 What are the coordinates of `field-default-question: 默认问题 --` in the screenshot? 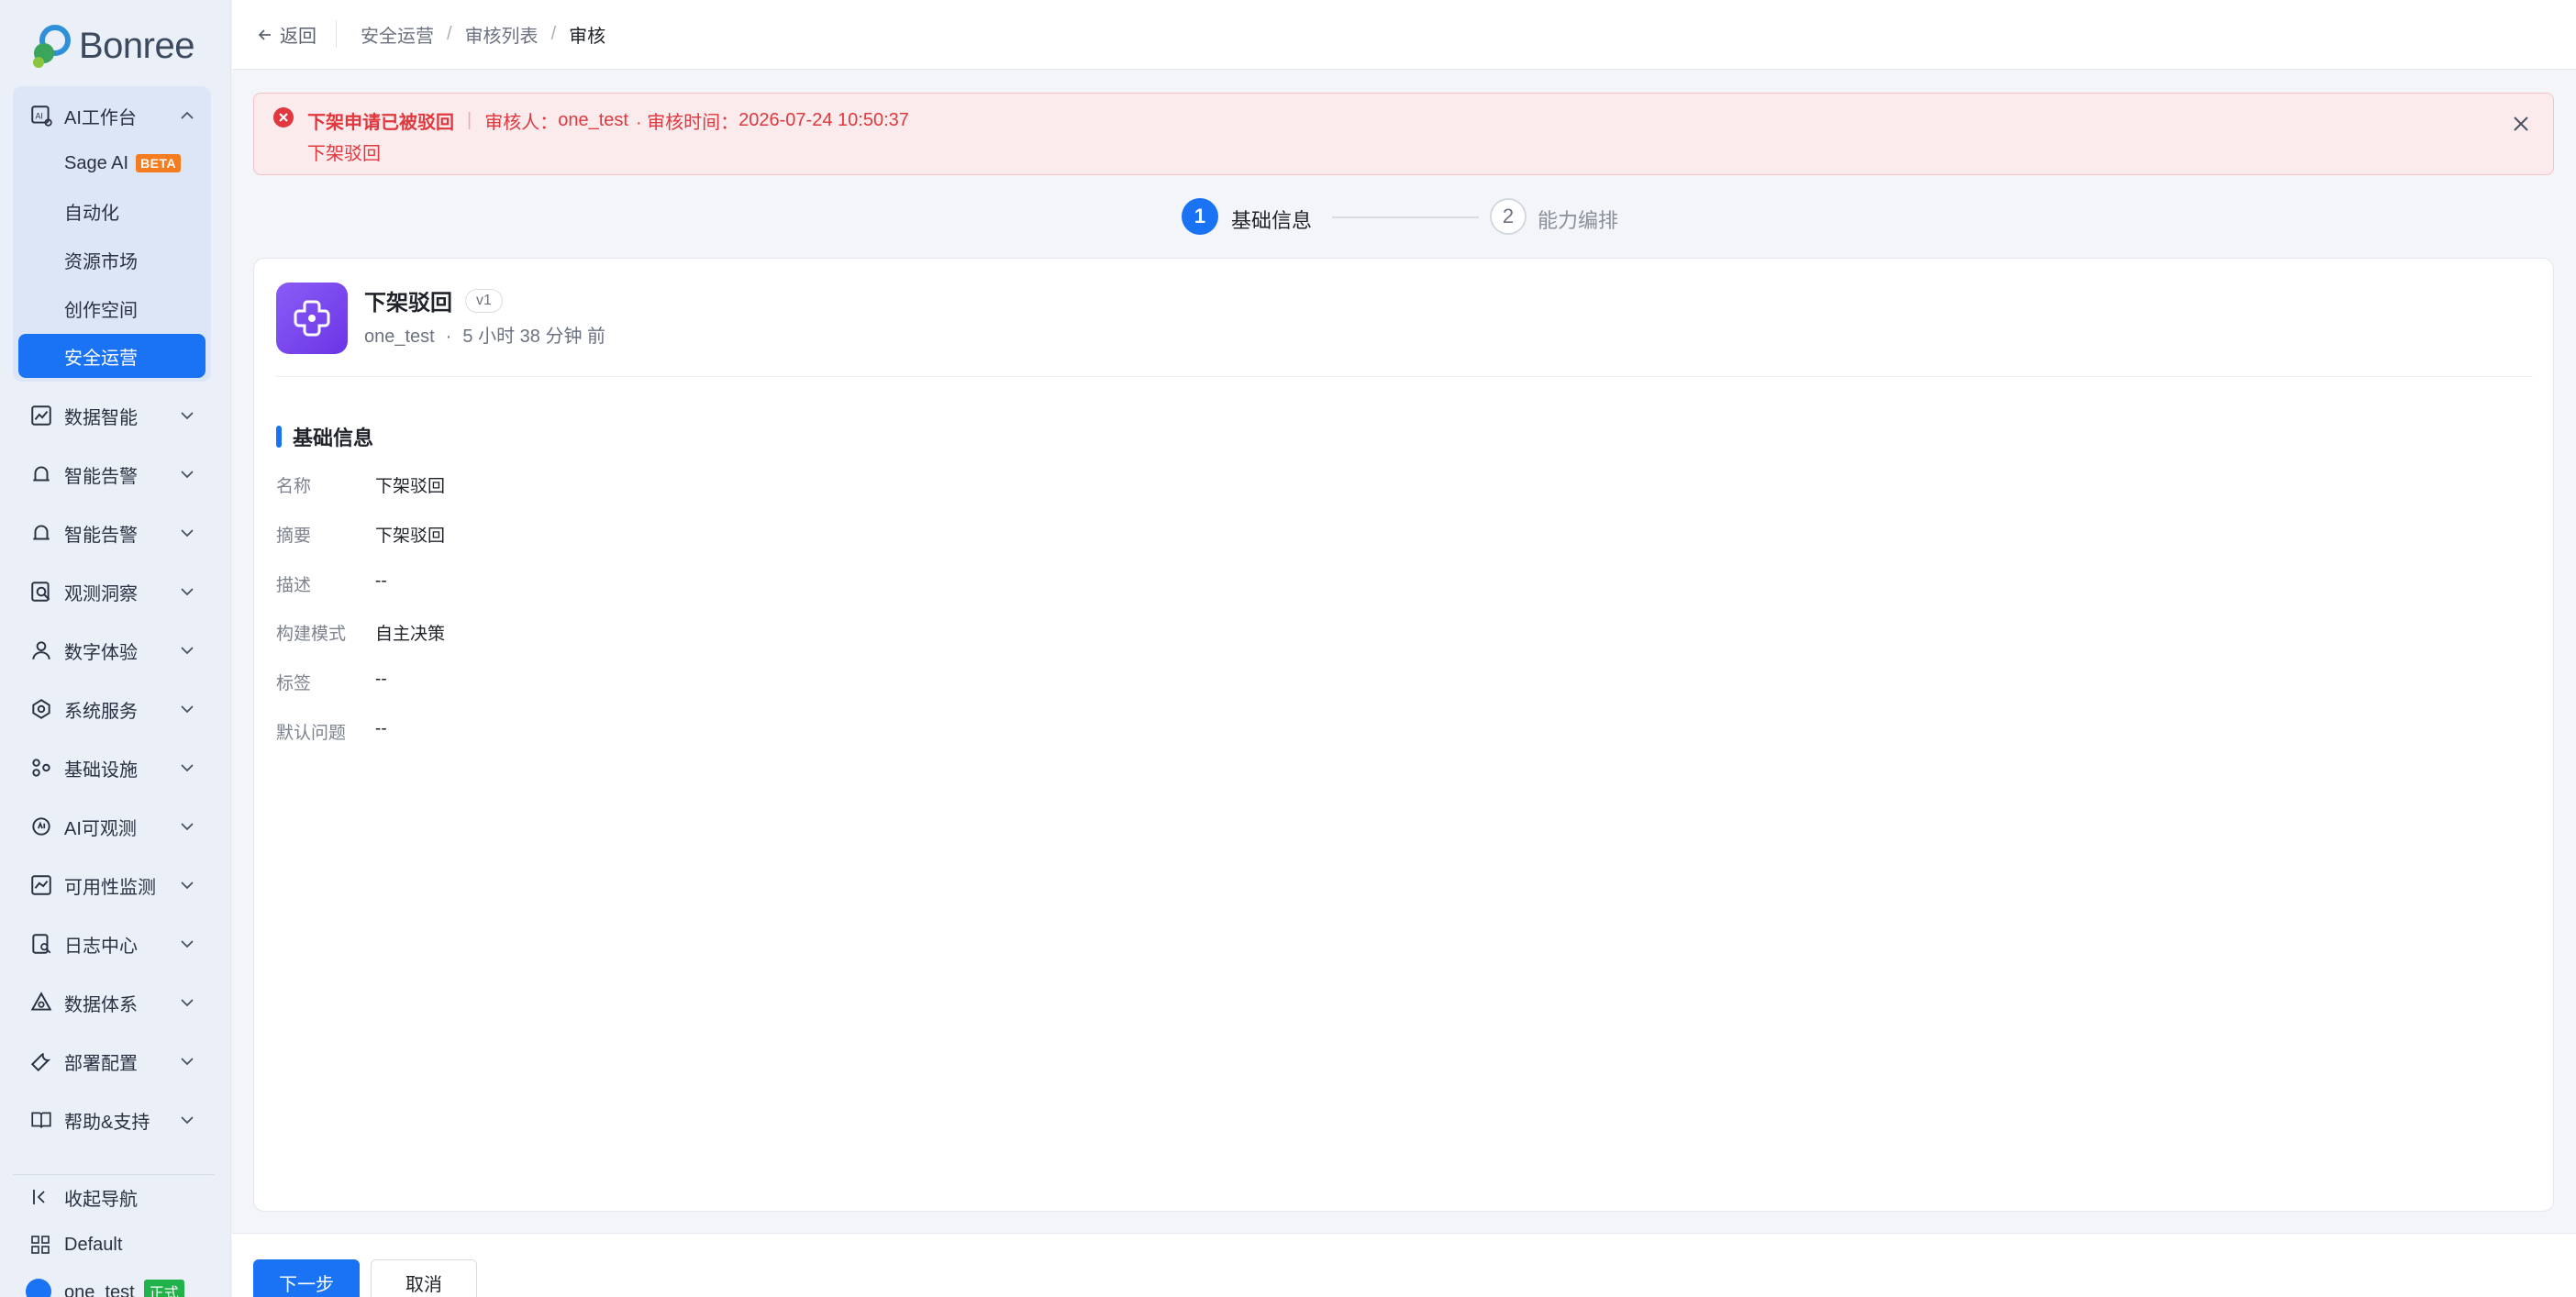 It's located at (331, 731).